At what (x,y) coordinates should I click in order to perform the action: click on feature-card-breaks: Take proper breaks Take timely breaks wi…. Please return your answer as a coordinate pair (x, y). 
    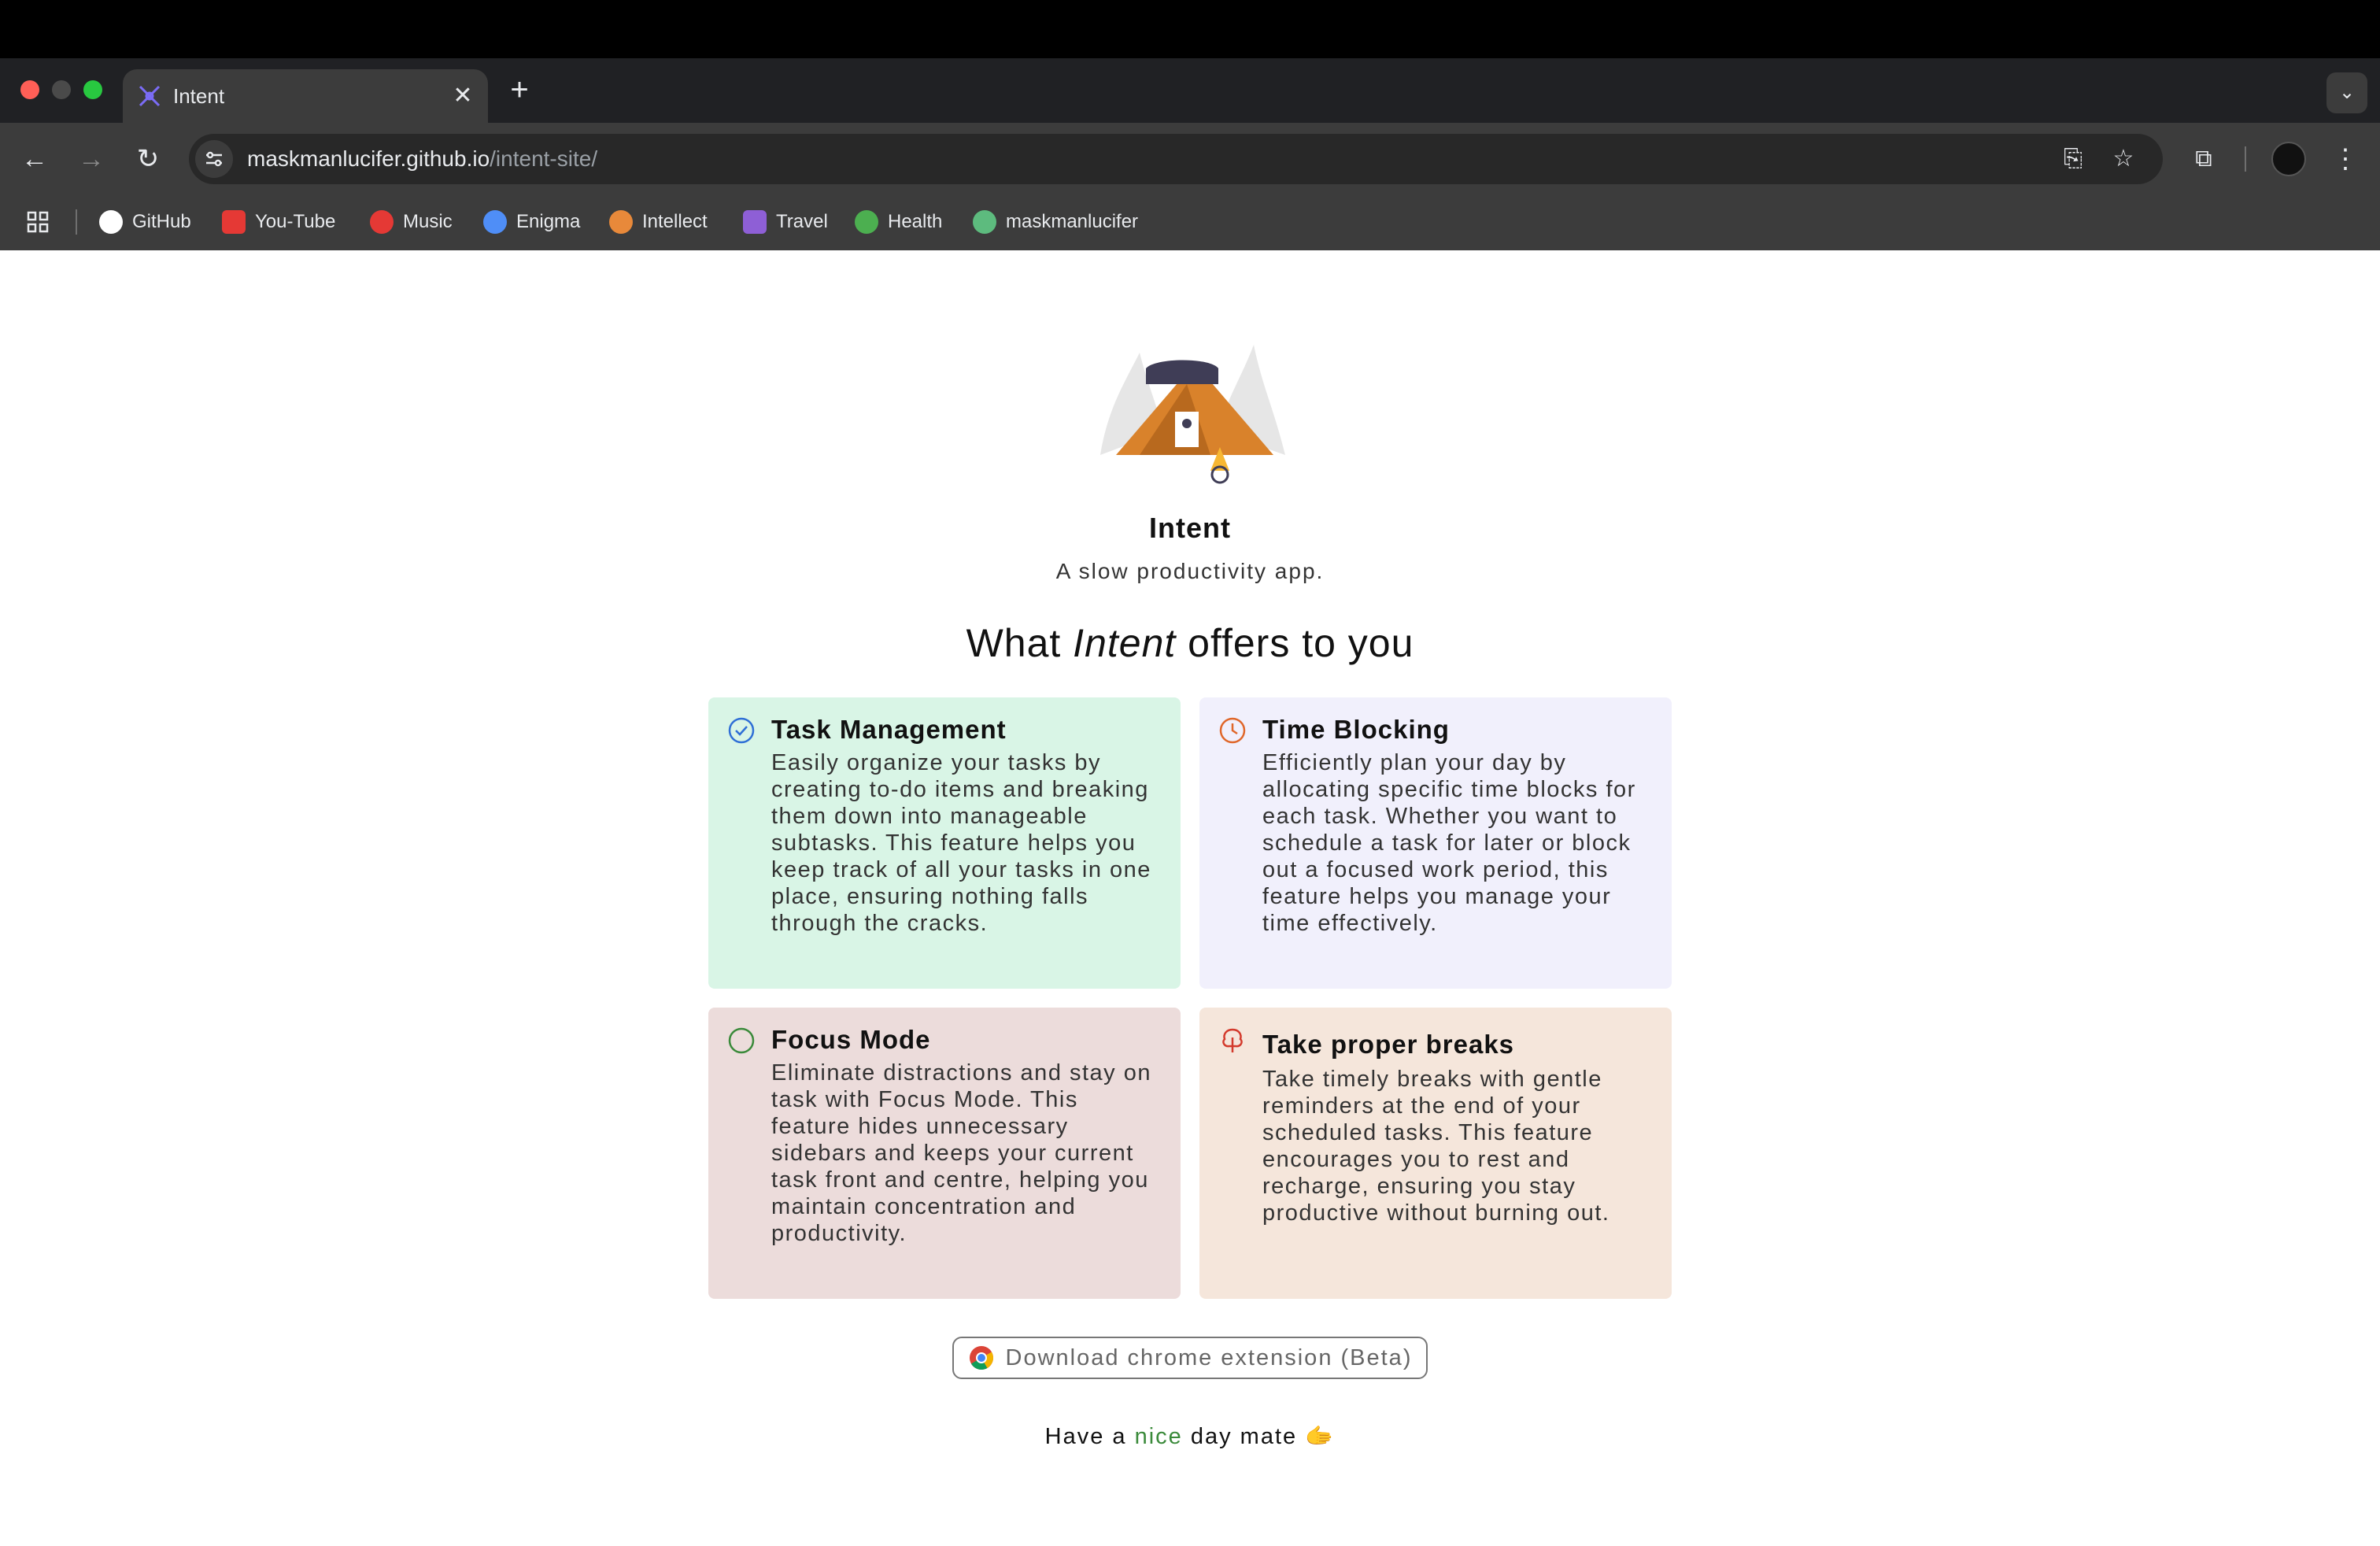
    Looking at the image, I should click on (1435, 1154).